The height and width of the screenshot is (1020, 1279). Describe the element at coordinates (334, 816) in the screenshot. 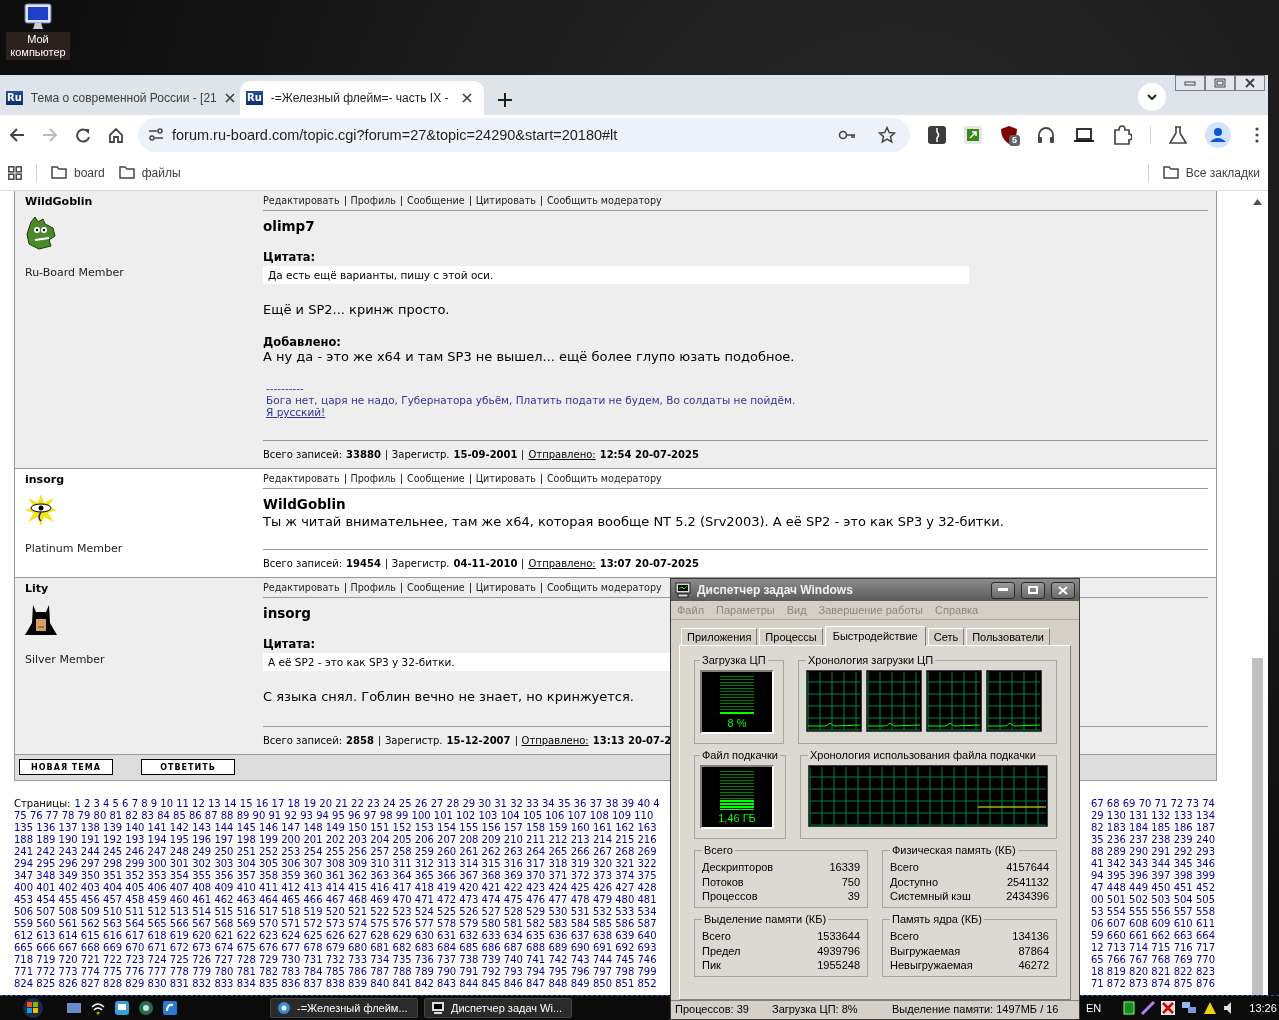

I see `page-links: 75 76 77 78 79 80 81 82 83 84 85 86 87 88 89 90 91 92 93 94 95 96 97 98 99 100 101 102 103 104 105 106 107 108 109 110` at that location.